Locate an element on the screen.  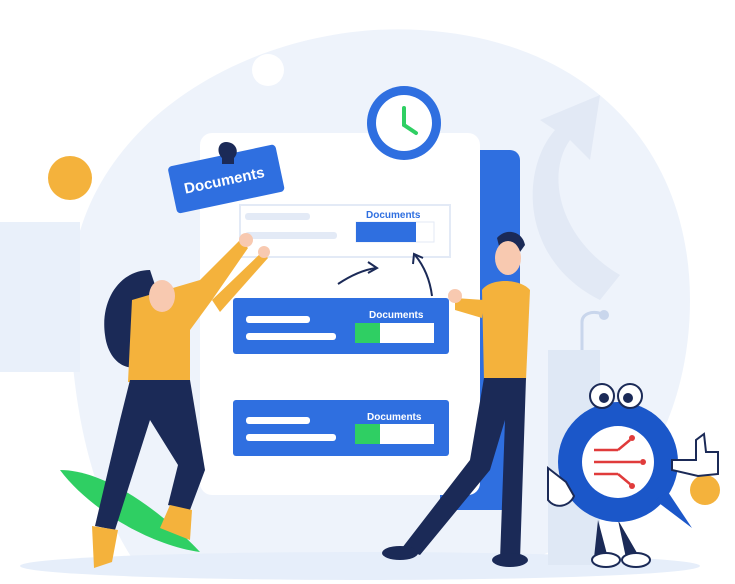
decor-orange-dot-small is located at coordinates (705, 490).